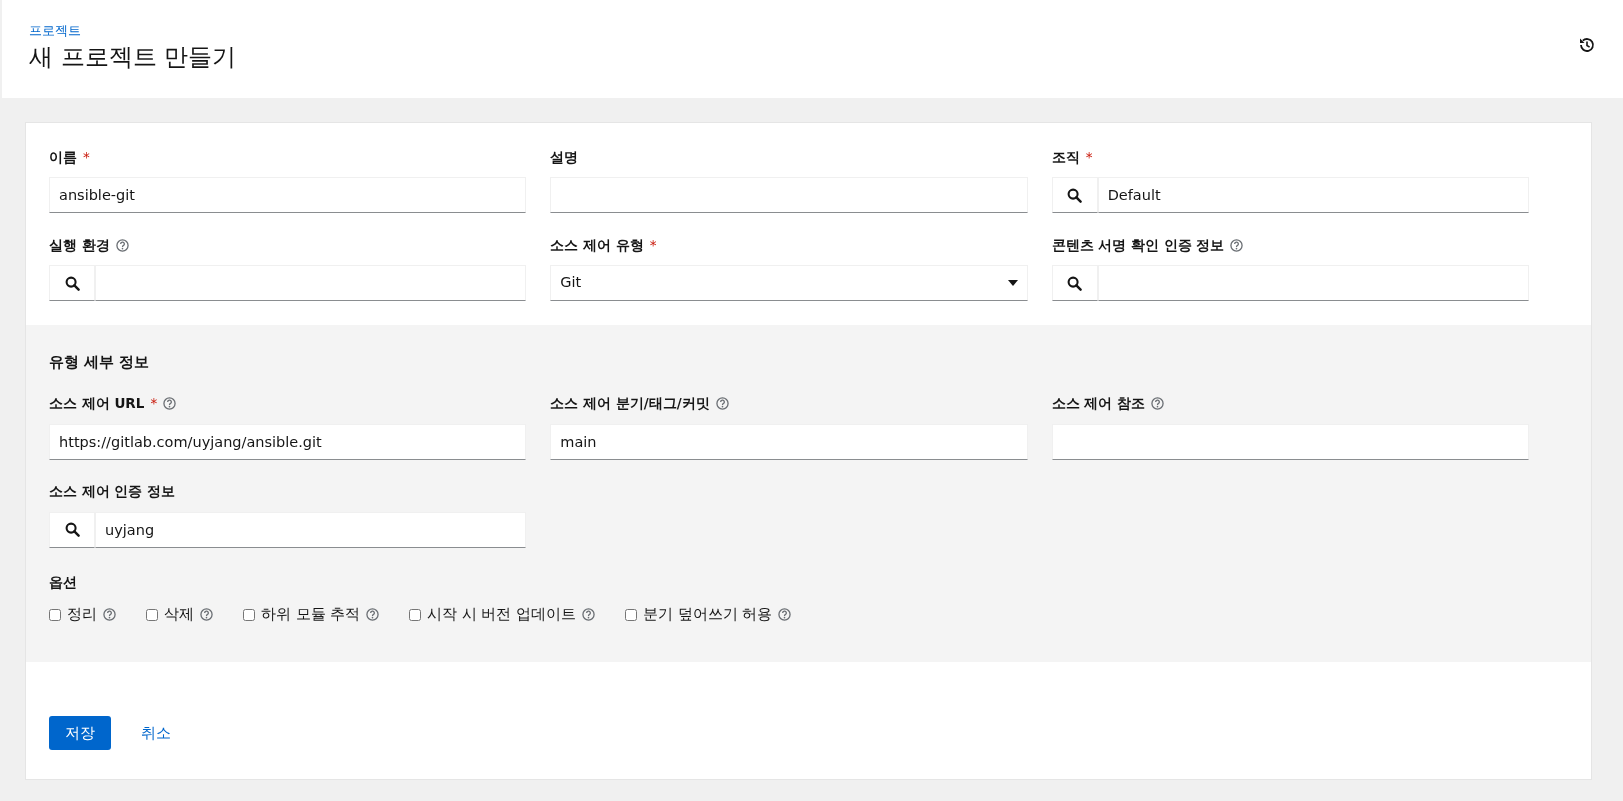  Describe the element at coordinates (82, 614) in the screenshot. I see `option-label: 정리` at that location.